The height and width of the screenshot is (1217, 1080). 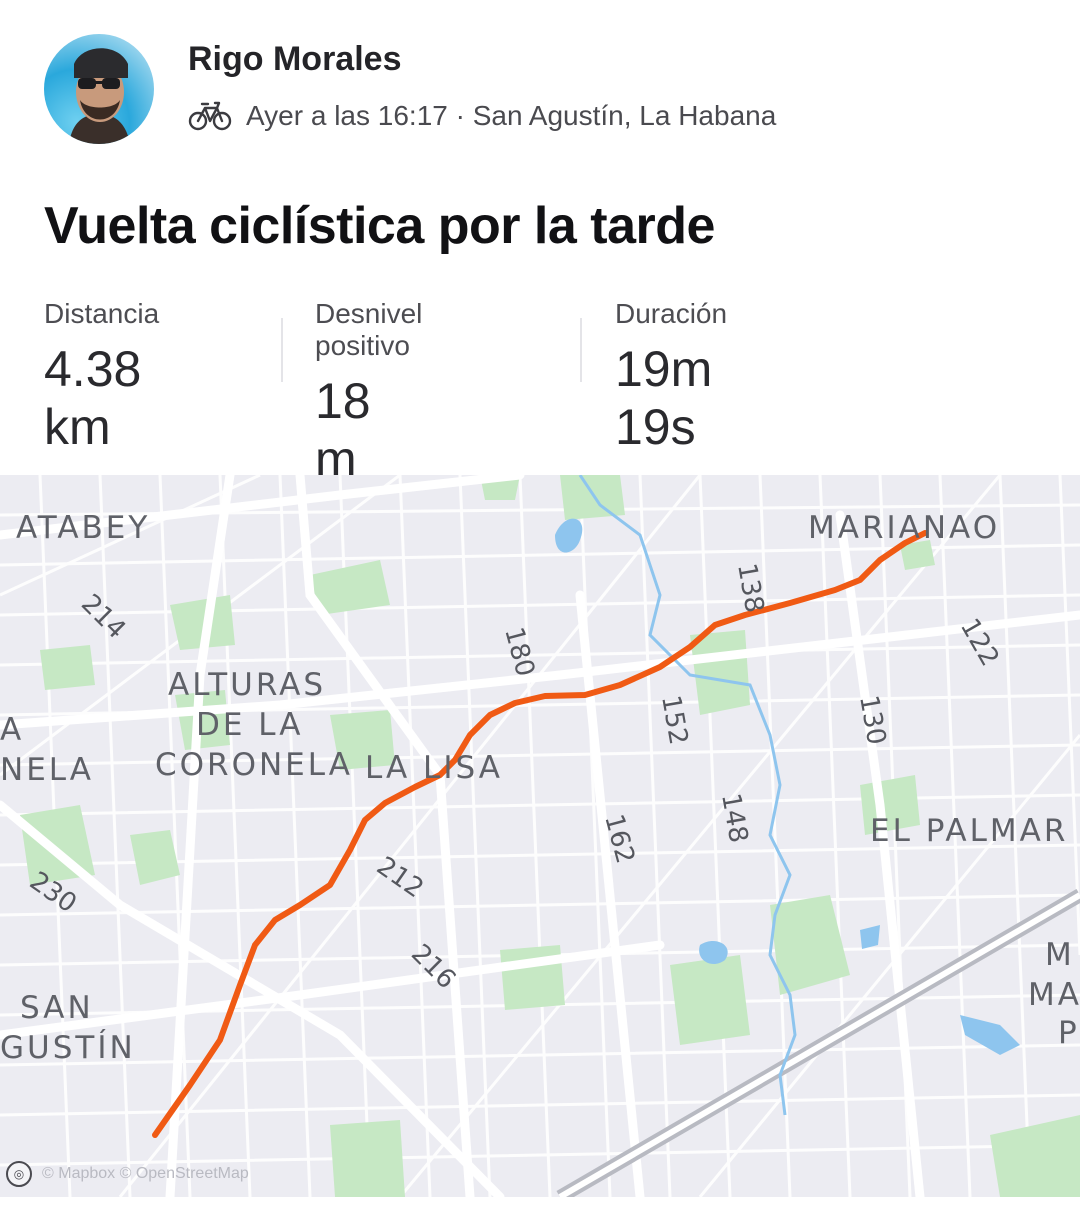 I want to click on map-label: LA LISA, so click(x=434, y=768).